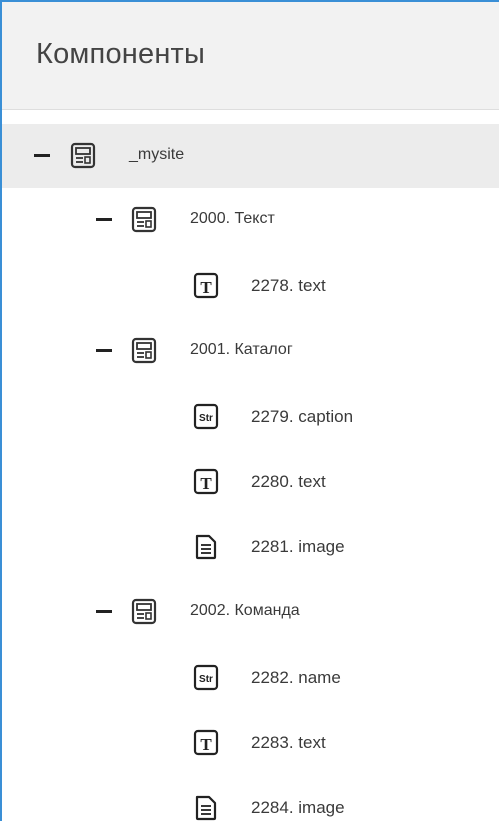  Describe the element at coordinates (298, 807) in the screenshot. I see `tree-leaf-label: 2284. image` at that location.